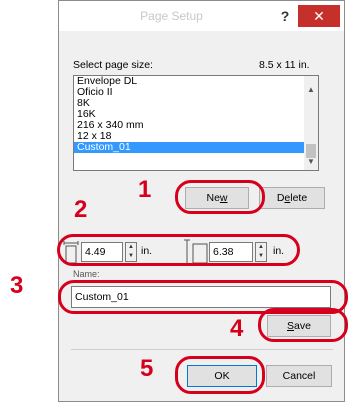 This screenshot has width=356, height=405. Describe the element at coordinates (145, 189) in the screenshot. I see `callout-1: 1` at that location.